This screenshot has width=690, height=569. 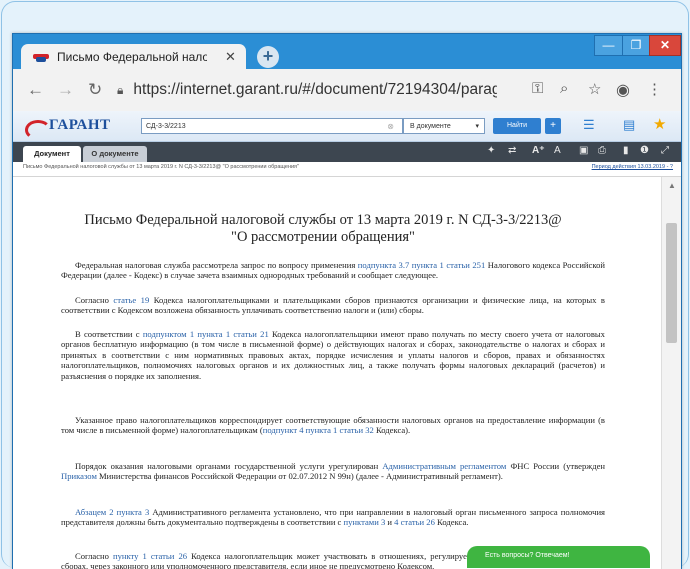 I want to click on text: и, so click(x=390, y=522).